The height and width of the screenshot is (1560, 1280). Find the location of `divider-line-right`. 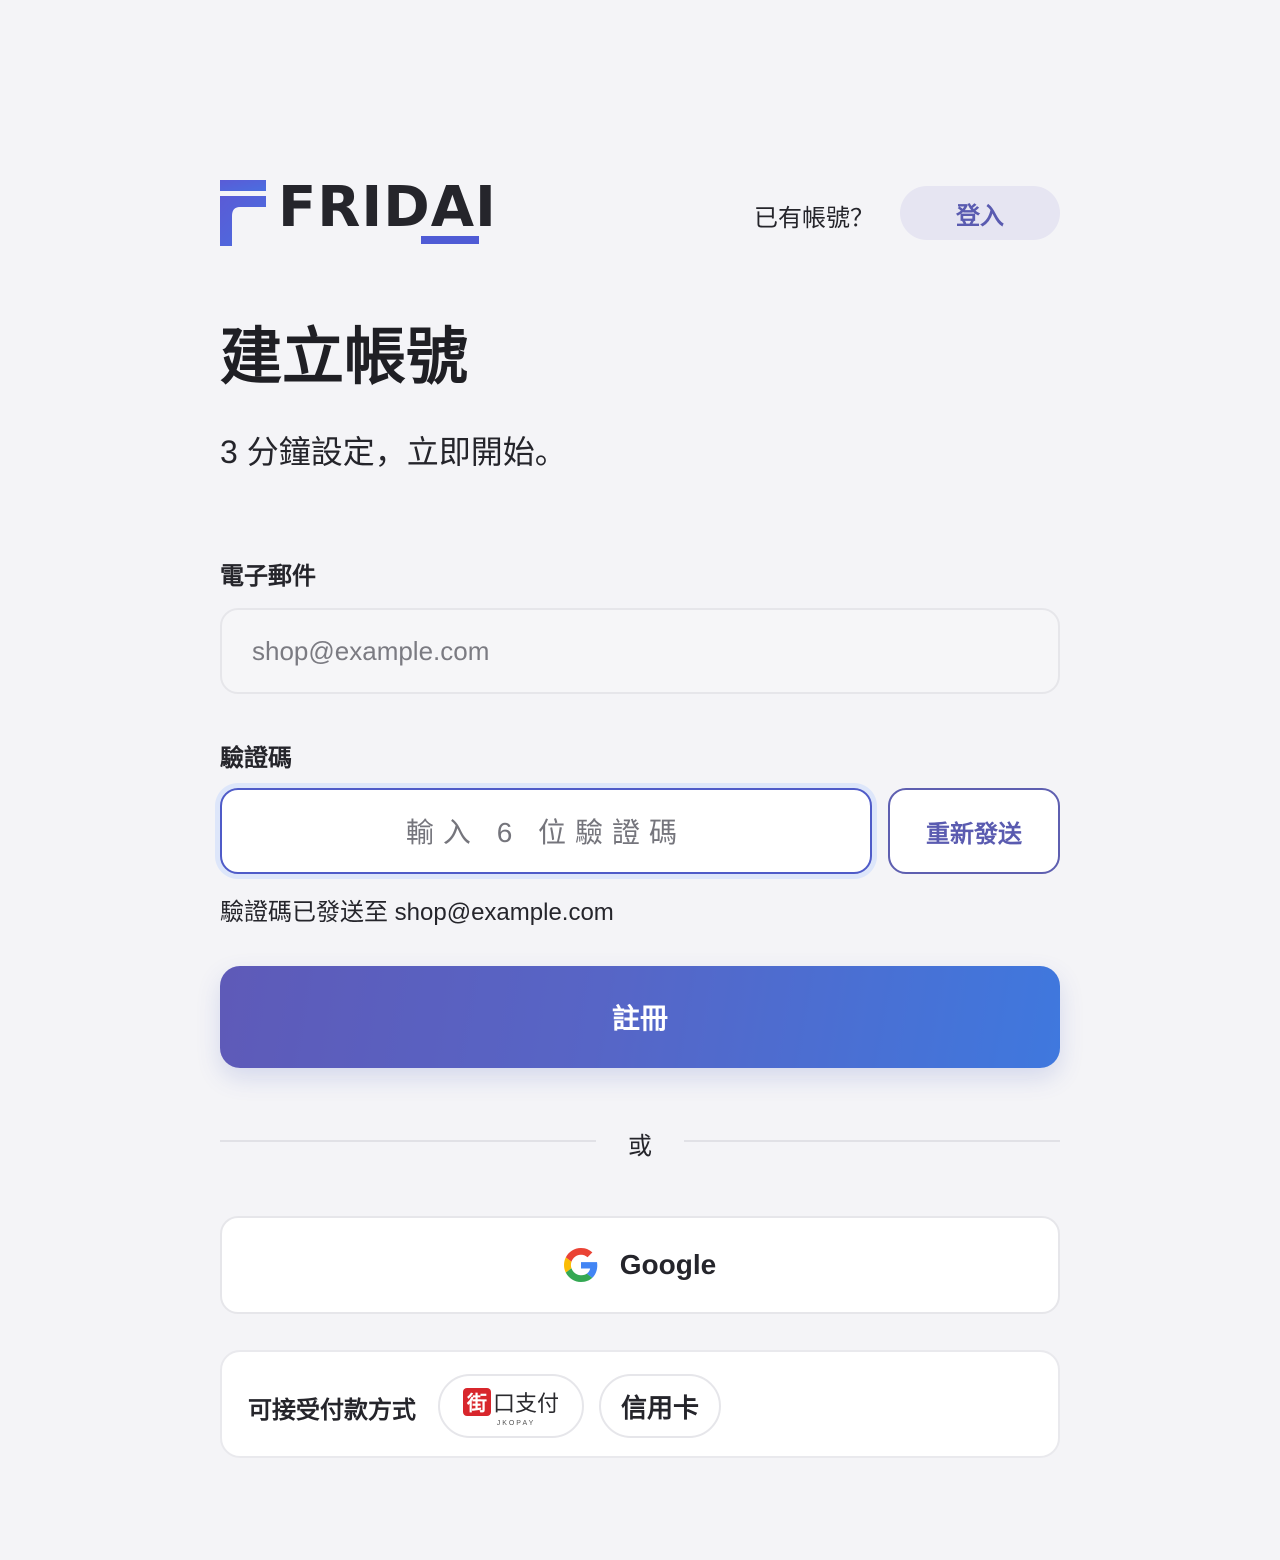

divider-line-right is located at coordinates (872, 1141).